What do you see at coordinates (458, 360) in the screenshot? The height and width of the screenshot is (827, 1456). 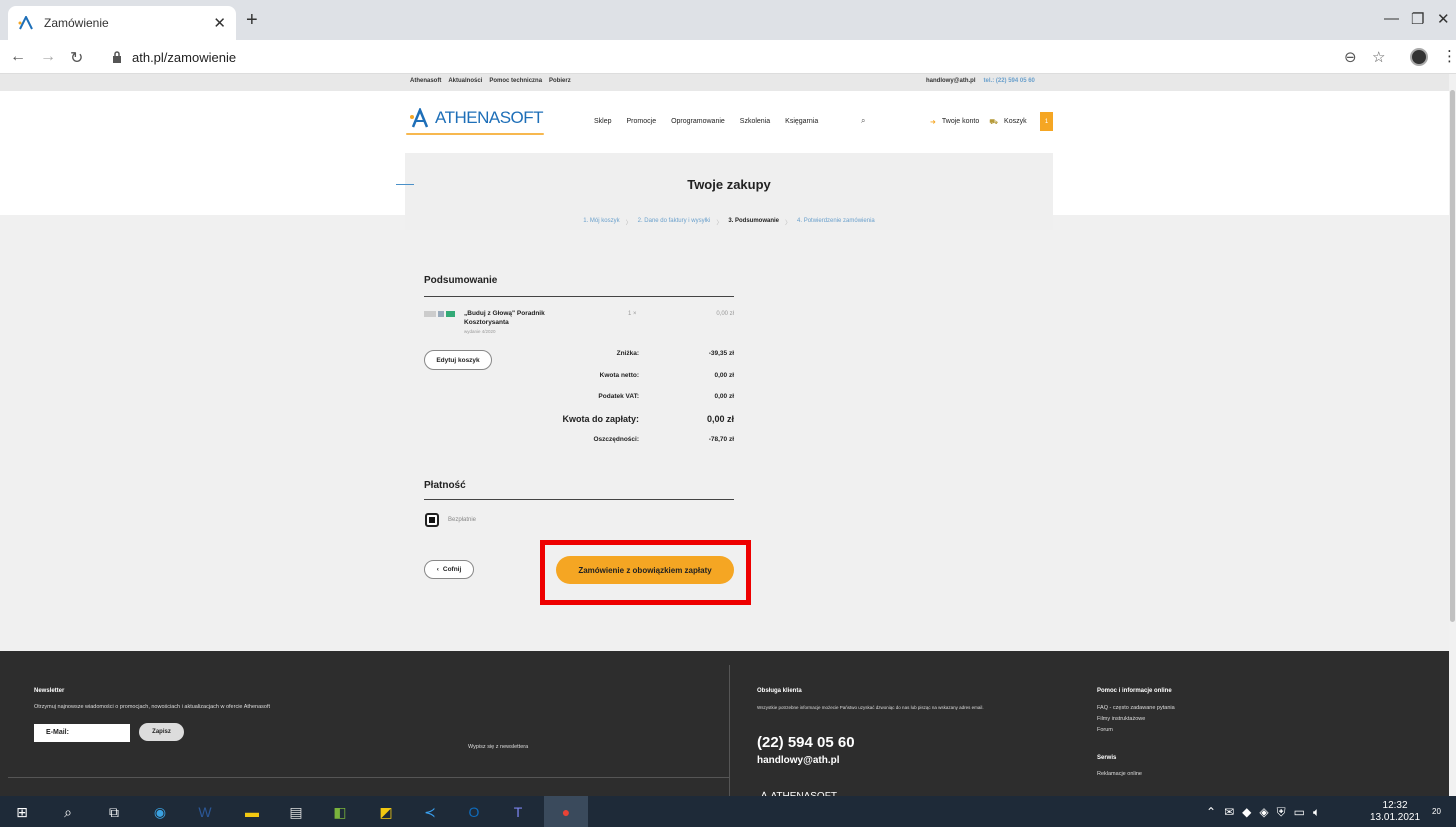 I see `edit-cart-button: Edytuj koszyk` at bounding box center [458, 360].